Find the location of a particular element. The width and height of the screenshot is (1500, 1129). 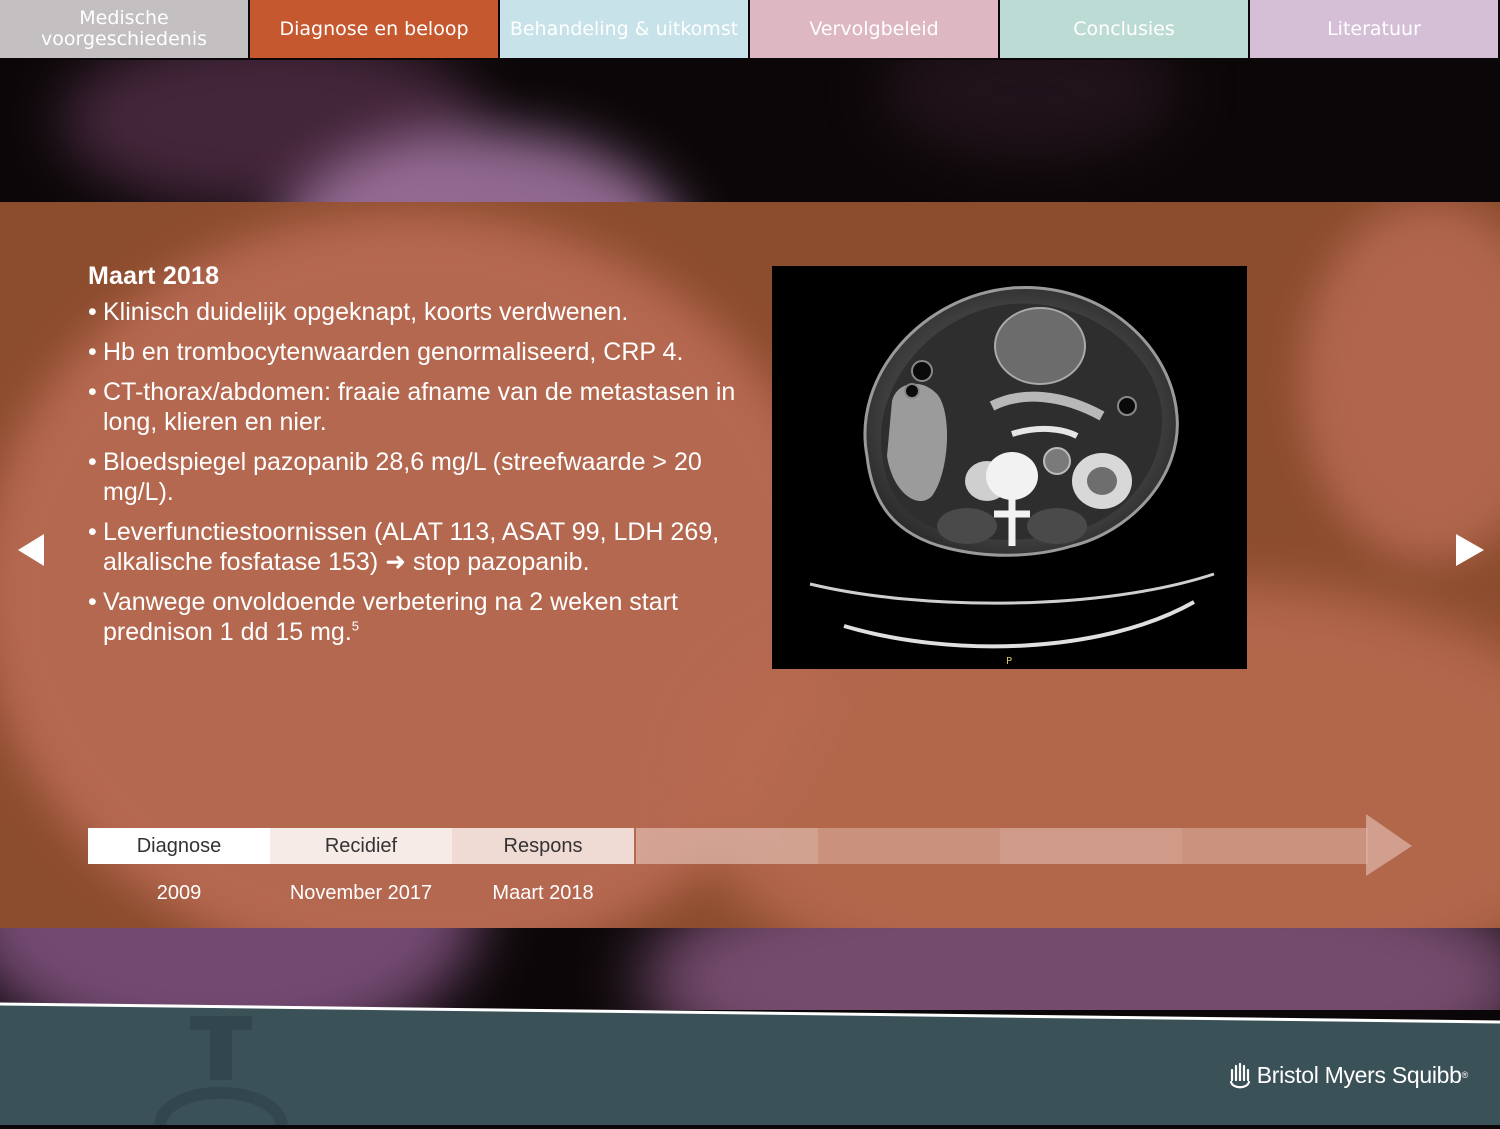

ct-scan-image: P is located at coordinates (1009, 467).